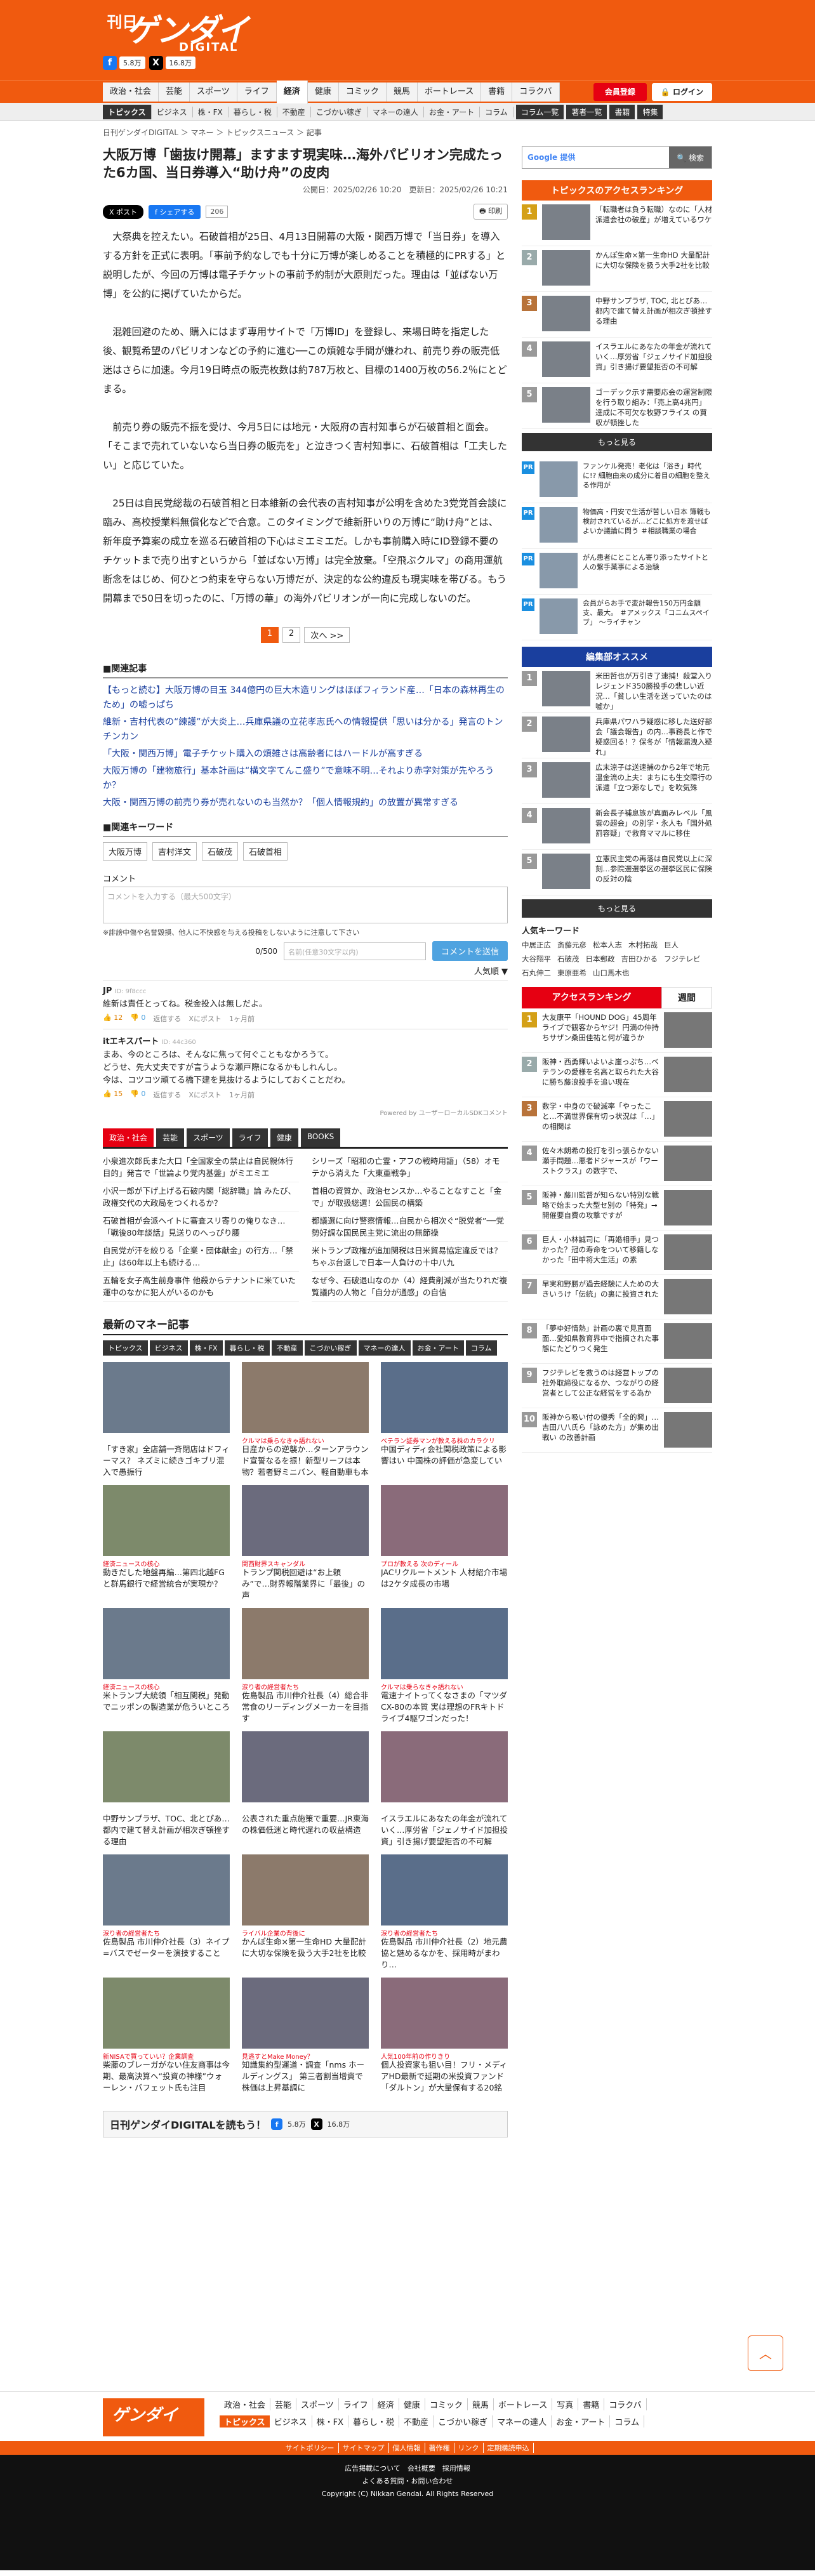 Image resolution: width=815 pixels, height=2576 pixels. I want to click on footer-link: 経済, so click(386, 2404).